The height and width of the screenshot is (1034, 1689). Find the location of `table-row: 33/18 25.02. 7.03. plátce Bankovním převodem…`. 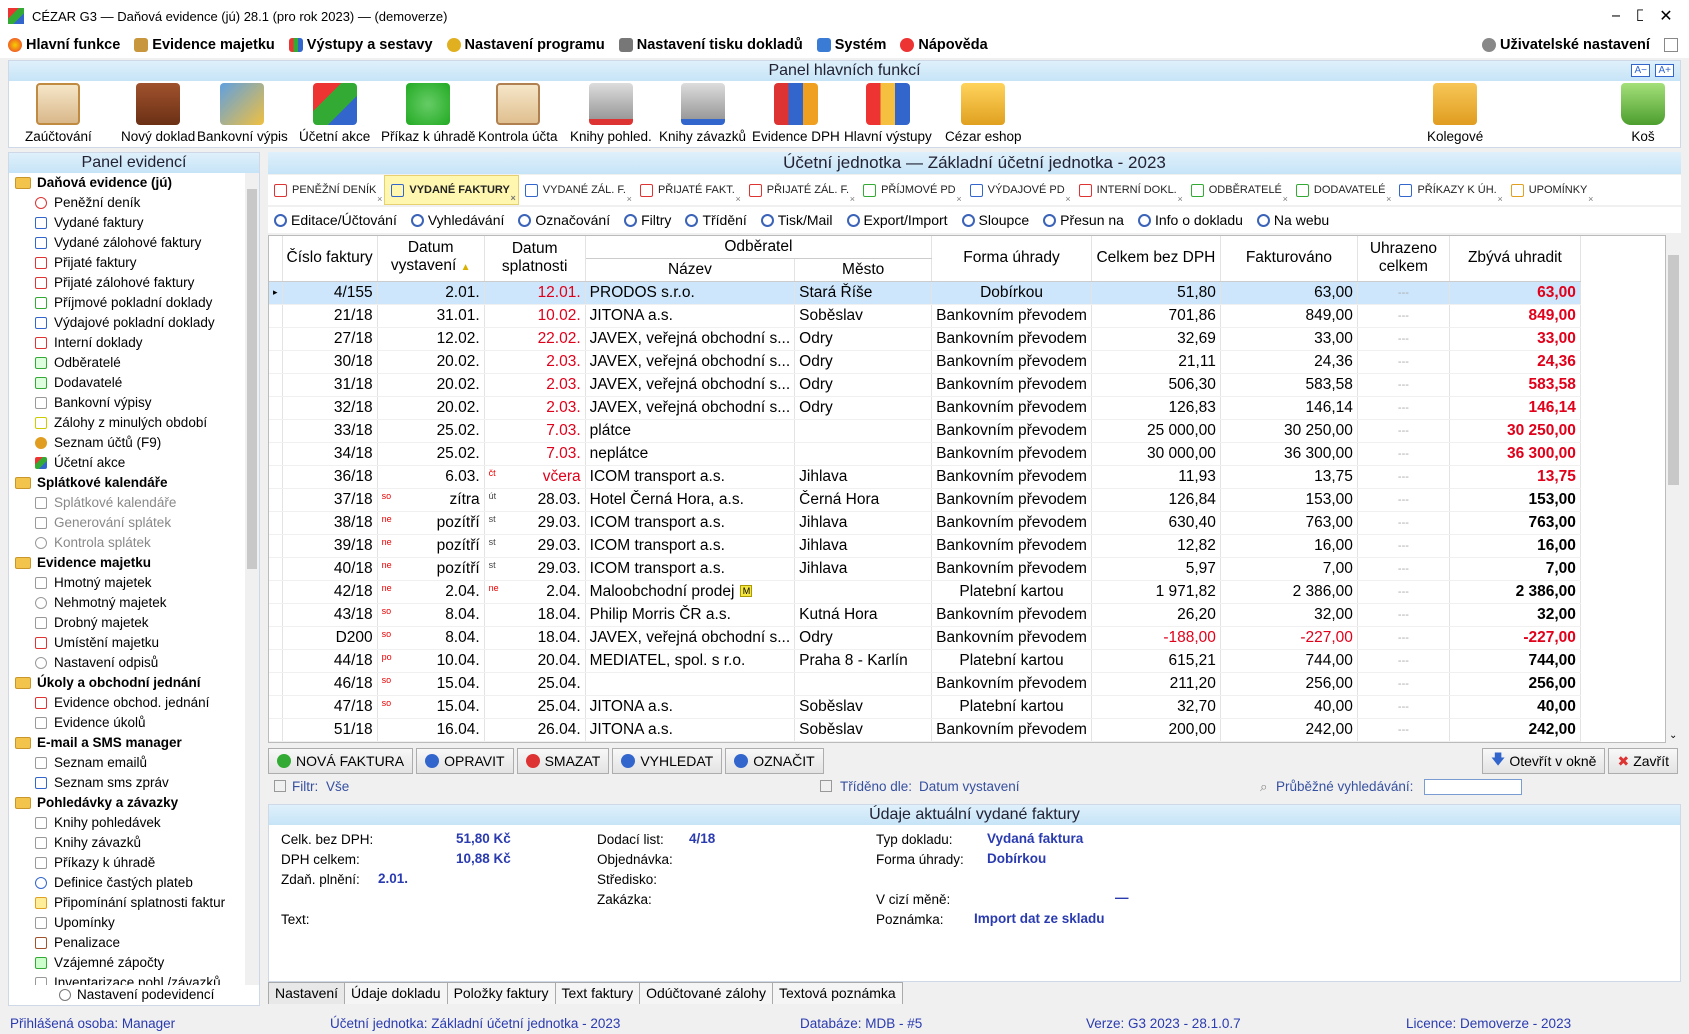

table-row: 33/18 25.02. 7.03. plátce Bankovním převodem… is located at coordinates (925, 431).